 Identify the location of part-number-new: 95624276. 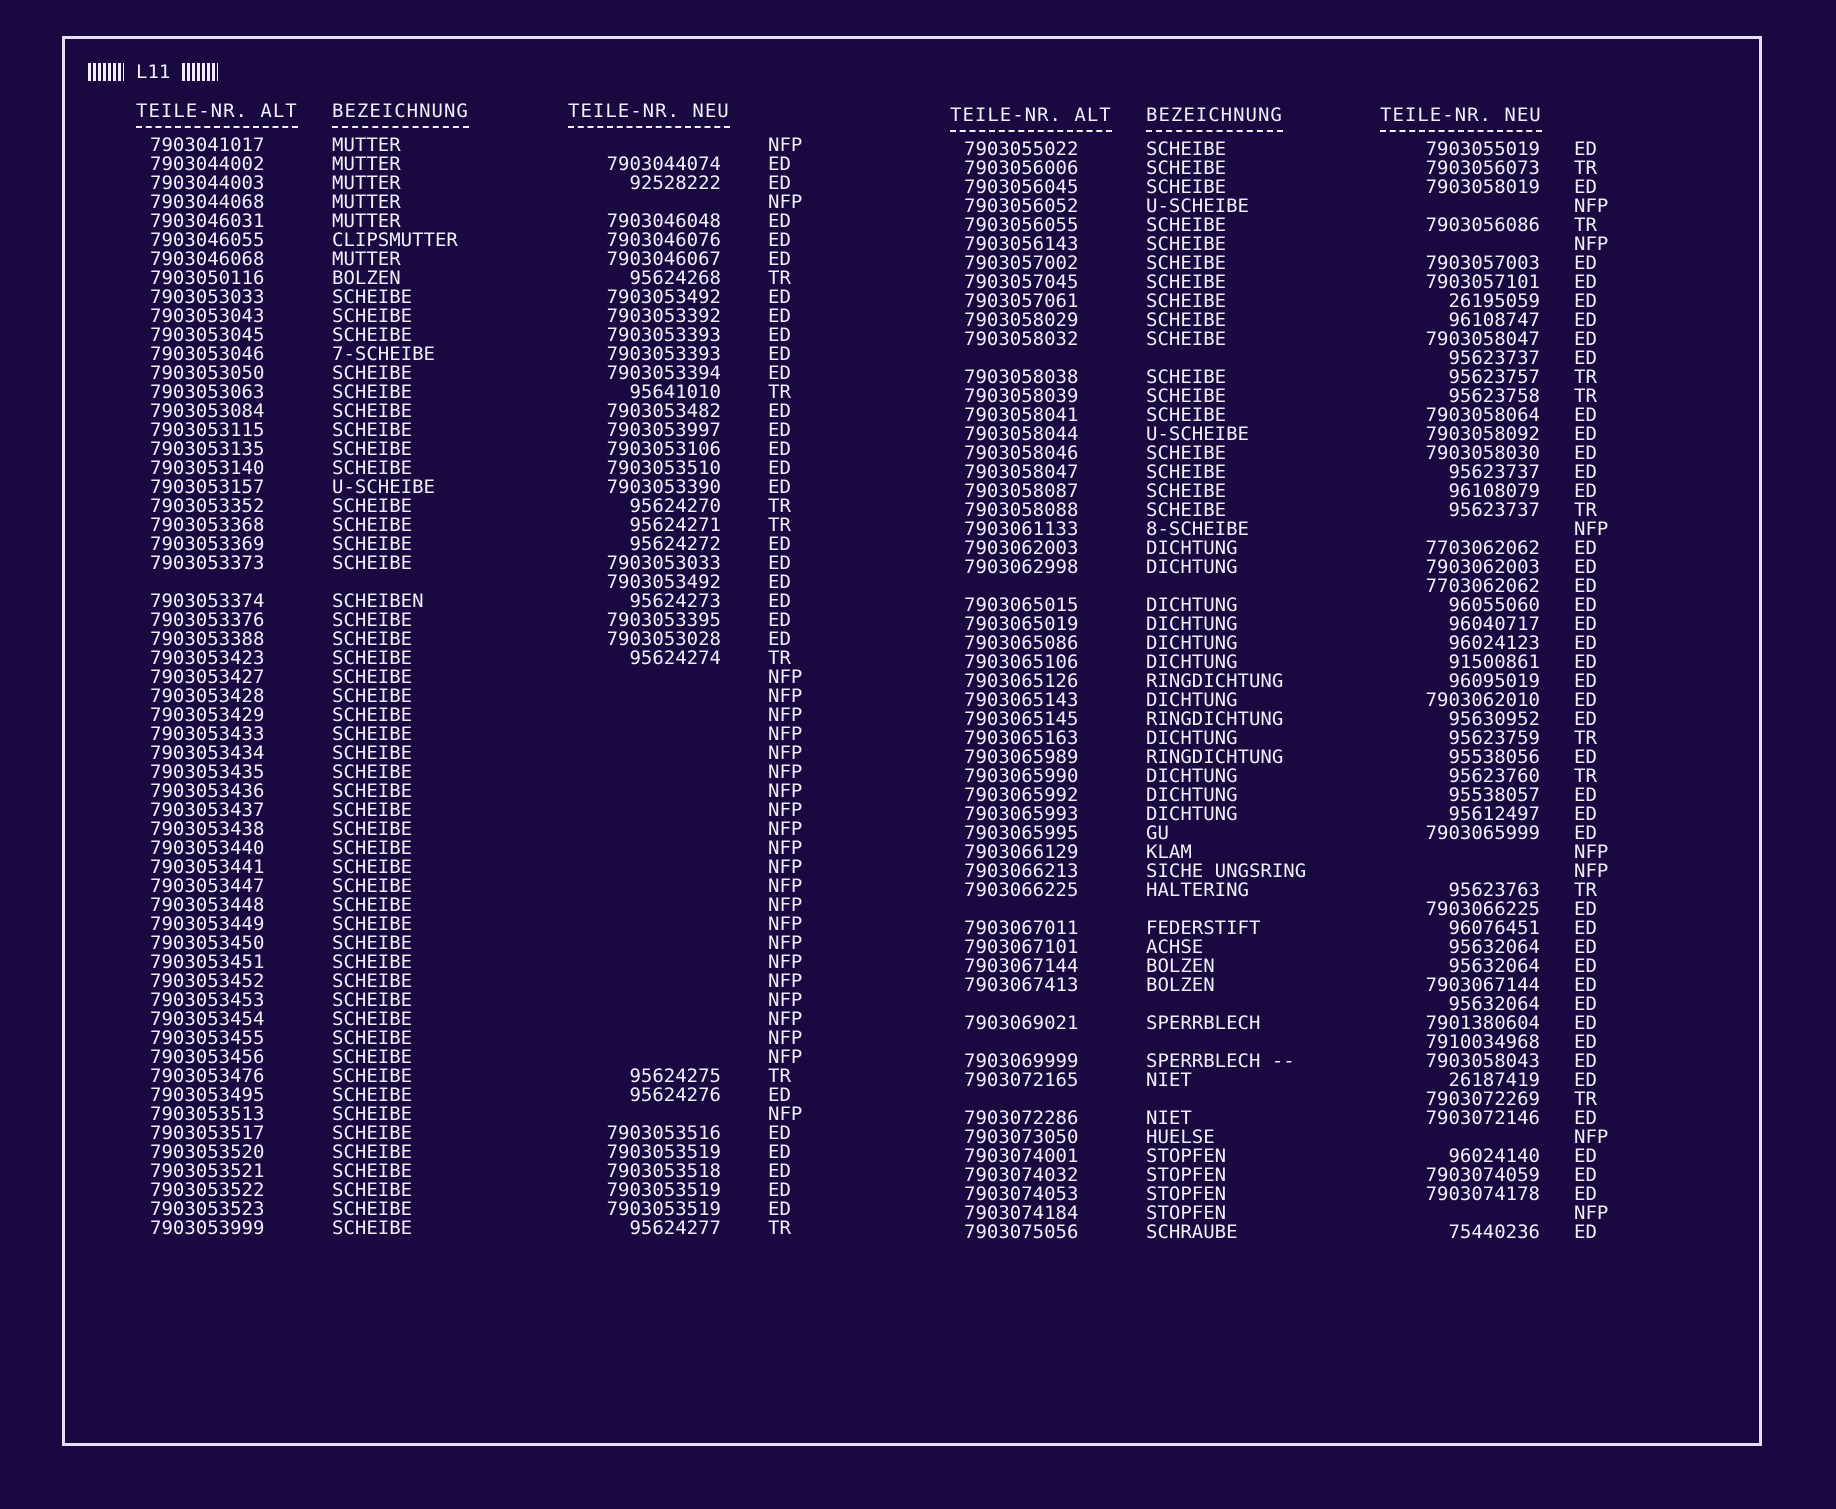
(675, 1095).